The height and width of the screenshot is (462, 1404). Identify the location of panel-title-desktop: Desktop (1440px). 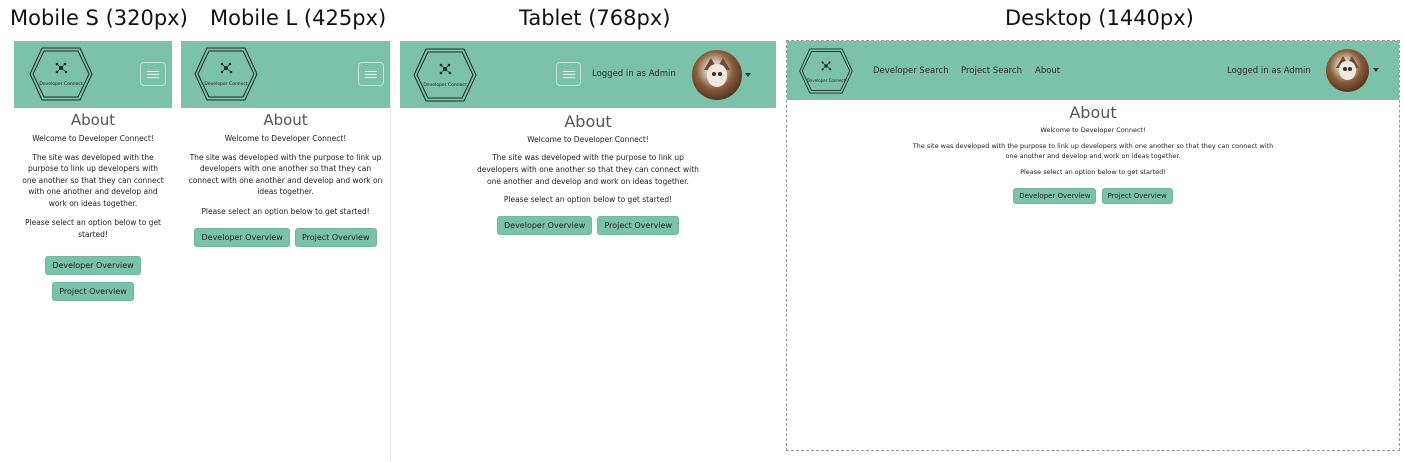
(1099, 18).